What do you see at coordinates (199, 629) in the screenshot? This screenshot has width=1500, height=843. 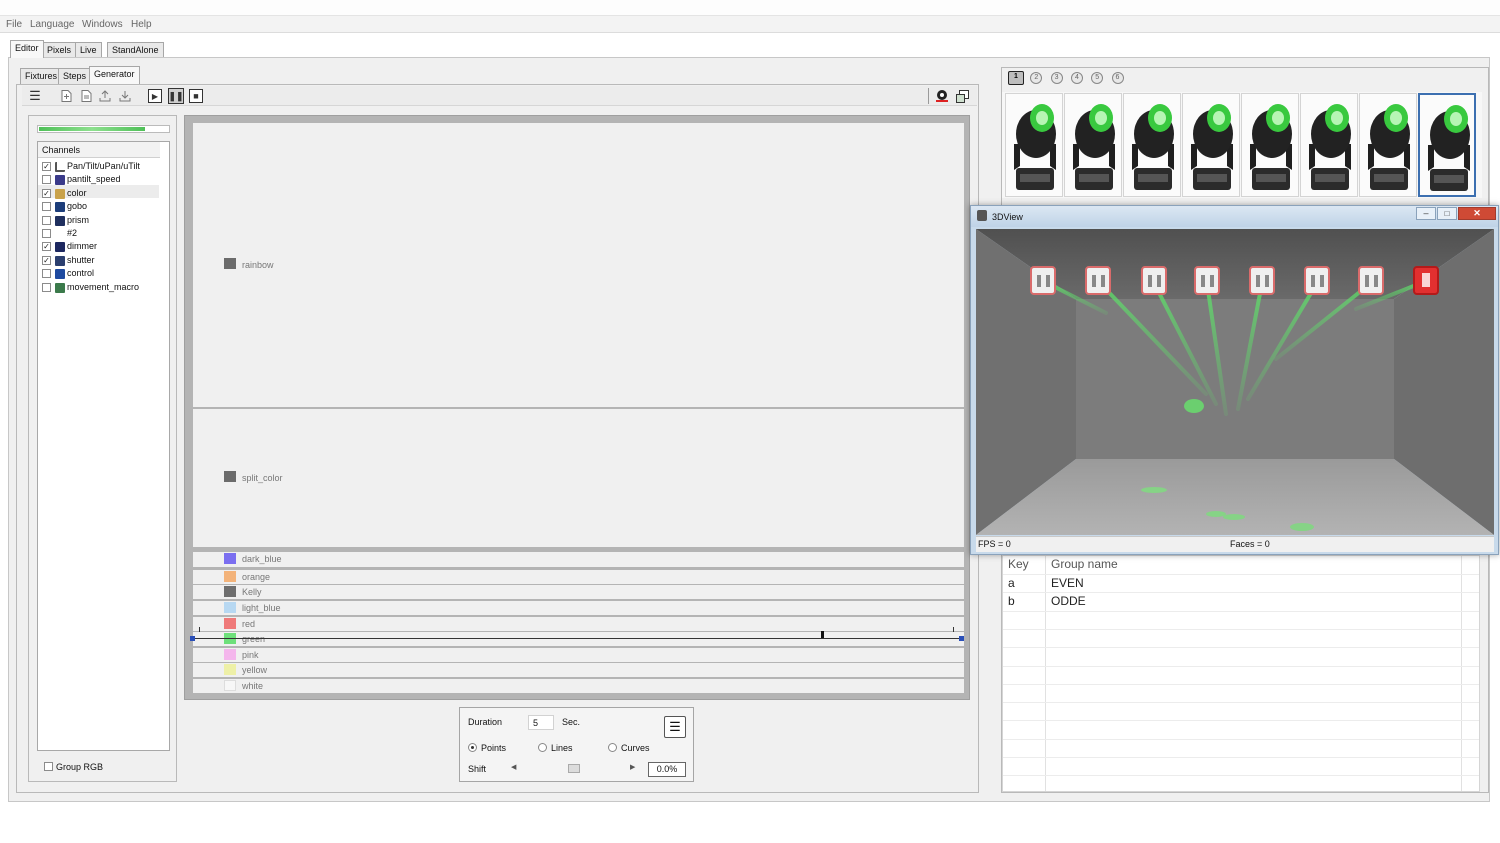 I see `curve-tick-left` at bounding box center [199, 629].